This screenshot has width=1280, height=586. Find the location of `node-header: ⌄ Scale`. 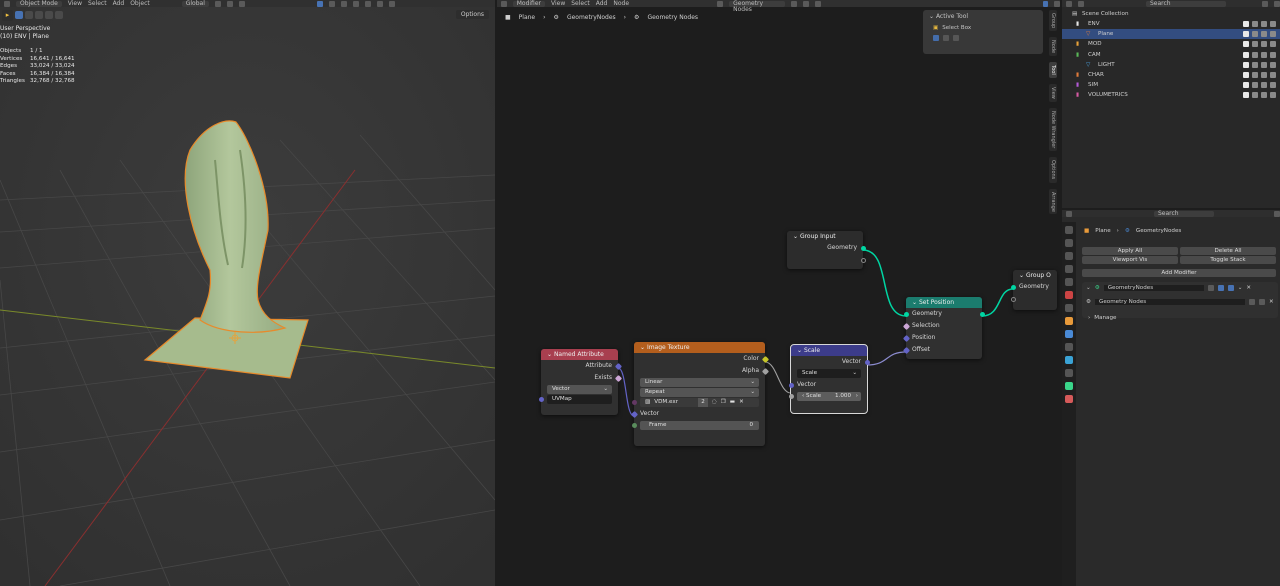

node-header: ⌄ Scale is located at coordinates (829, 350).